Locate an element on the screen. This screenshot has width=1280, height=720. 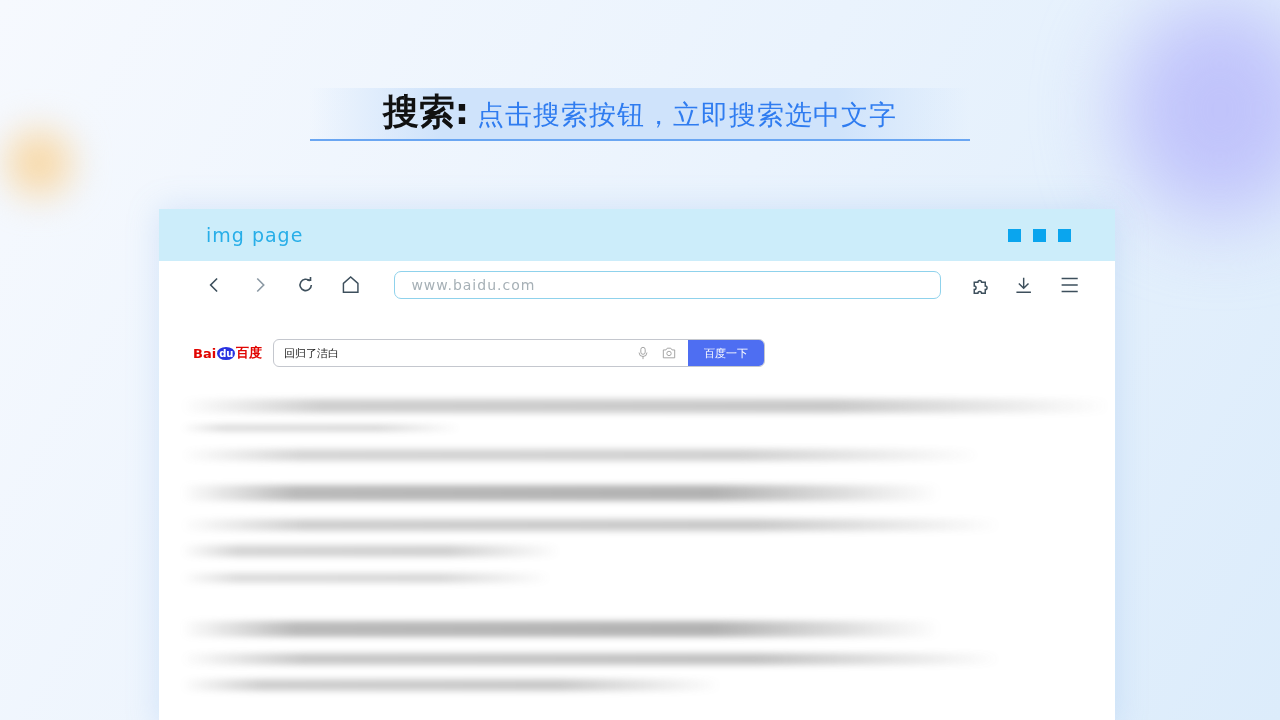
headline-label: 搜索: is located at coordinates (426, 112).